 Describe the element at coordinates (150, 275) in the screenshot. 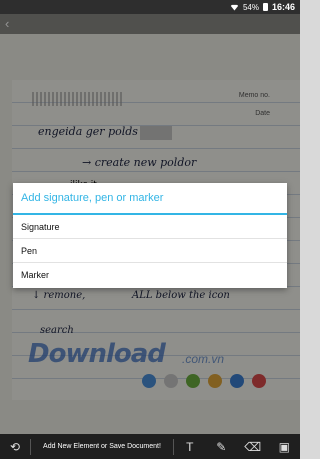

I see `dialog-option-marker: Marker` at that location.